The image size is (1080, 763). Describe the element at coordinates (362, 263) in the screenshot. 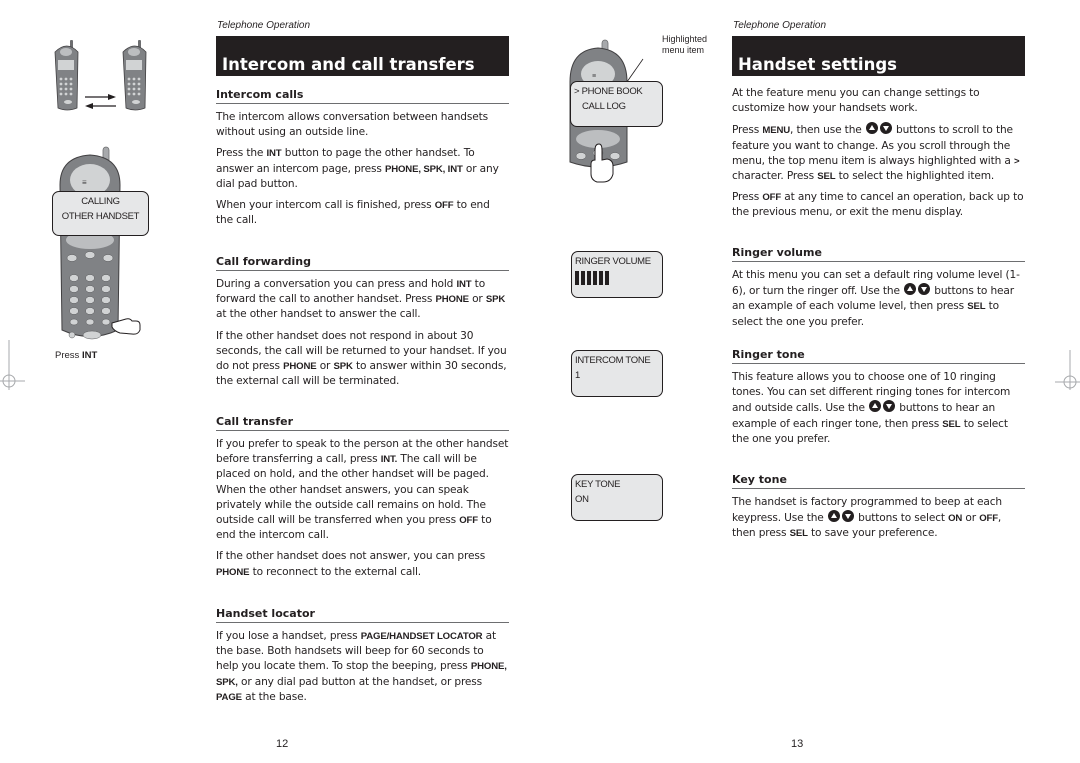

I see `section-heading: Call forwarding` at that location.